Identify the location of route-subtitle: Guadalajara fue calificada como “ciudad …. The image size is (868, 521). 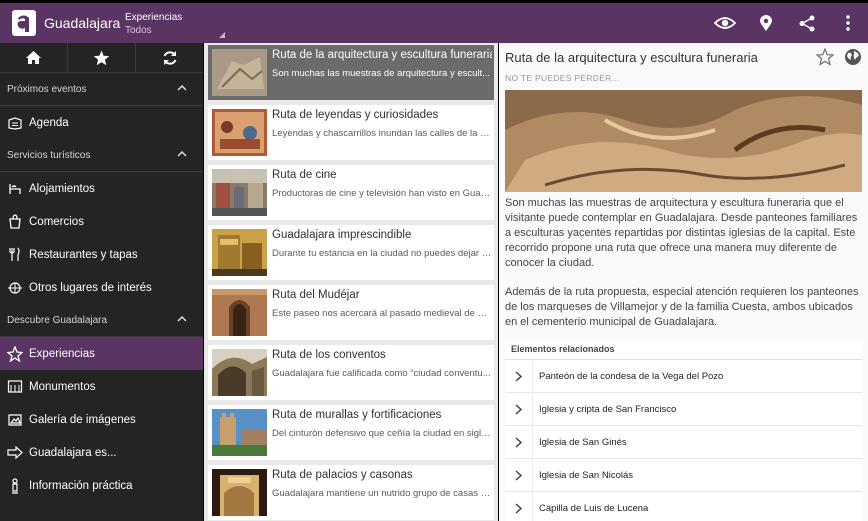
(381, 373).